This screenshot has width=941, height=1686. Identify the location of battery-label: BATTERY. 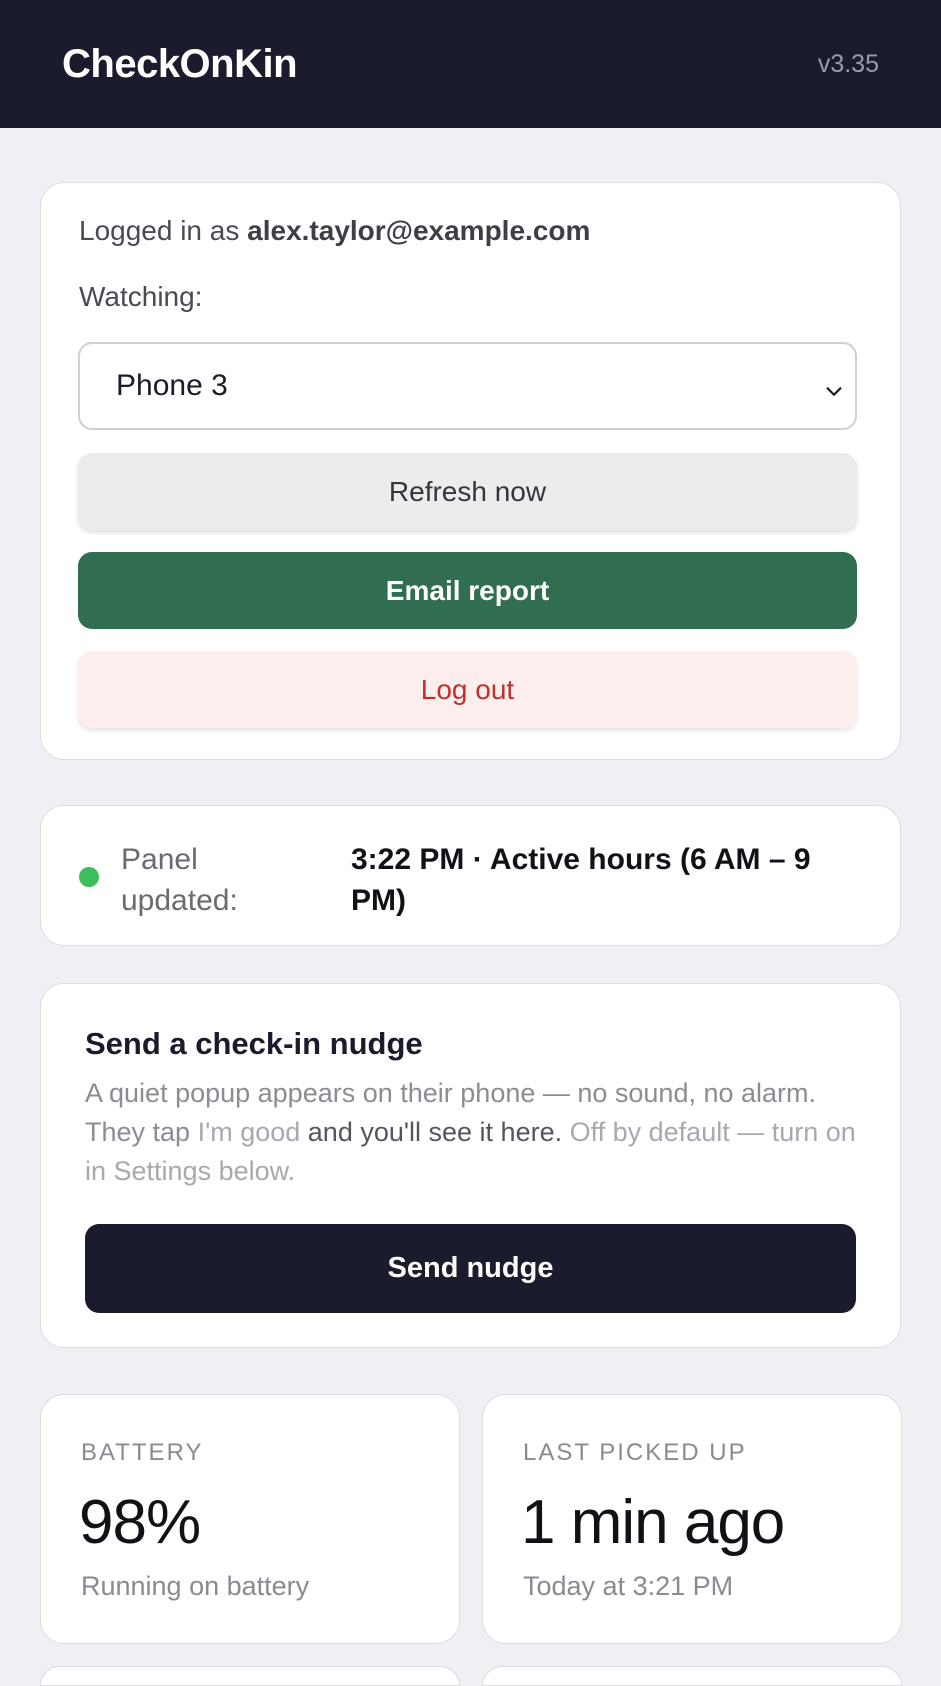
(142, 1452).